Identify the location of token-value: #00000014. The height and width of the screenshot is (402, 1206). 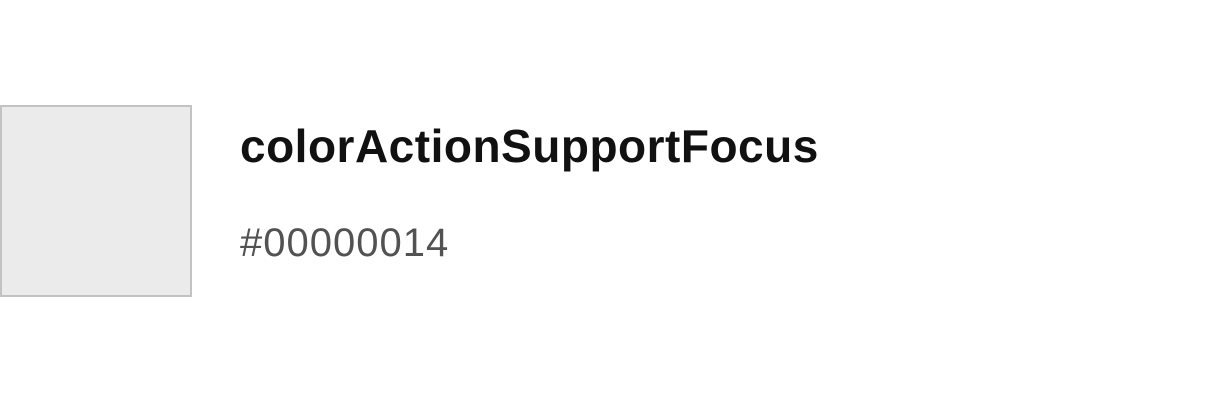
(345, 243).